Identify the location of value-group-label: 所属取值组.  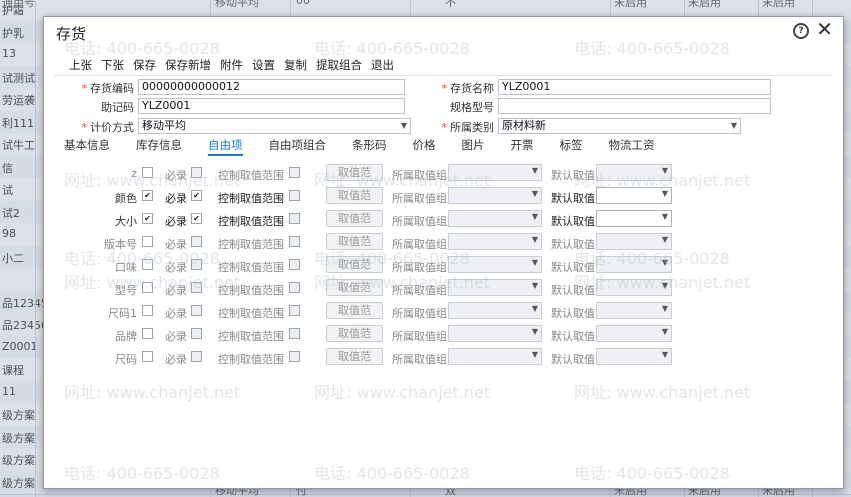
(419, 336).